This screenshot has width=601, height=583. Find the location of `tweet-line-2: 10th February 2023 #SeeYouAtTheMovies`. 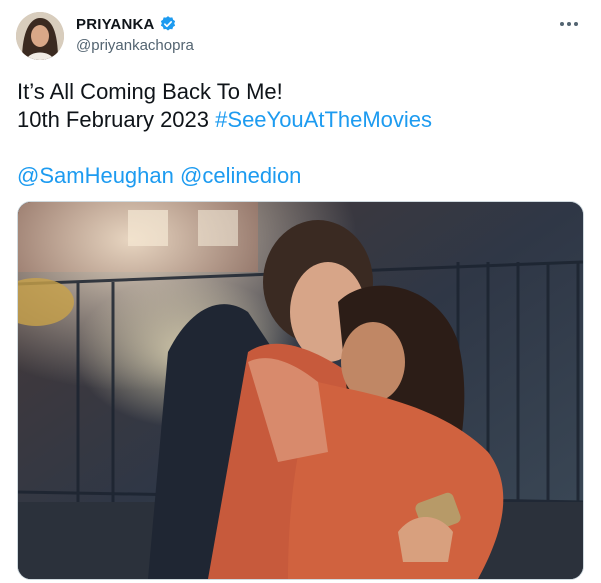

tweet-line-2: 10th February 2023 #SeeYouAtTheMovies is located at coordinates (302, 120).